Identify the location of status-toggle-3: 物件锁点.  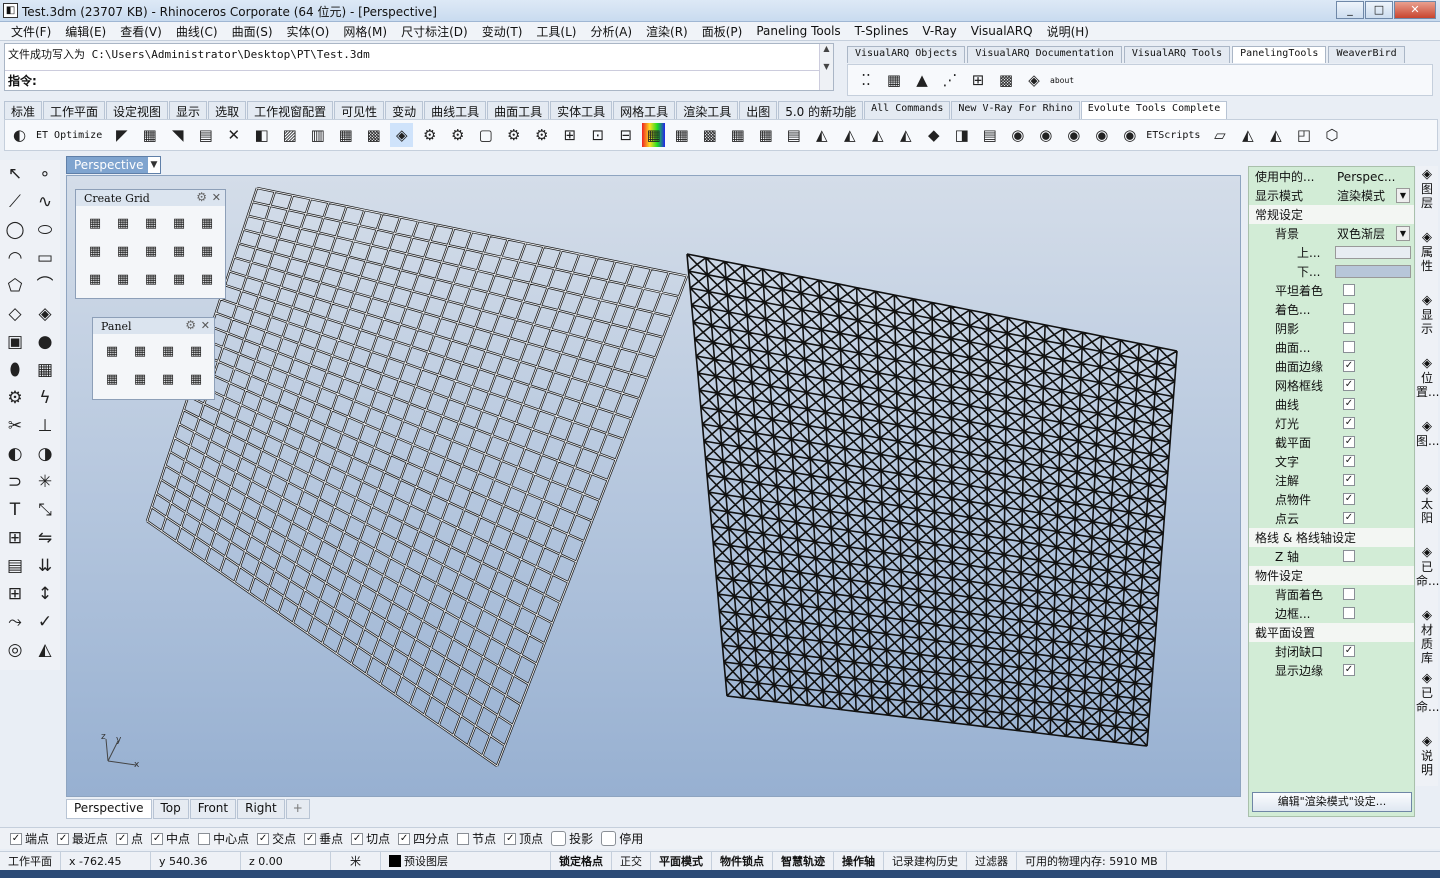
(742, 861).